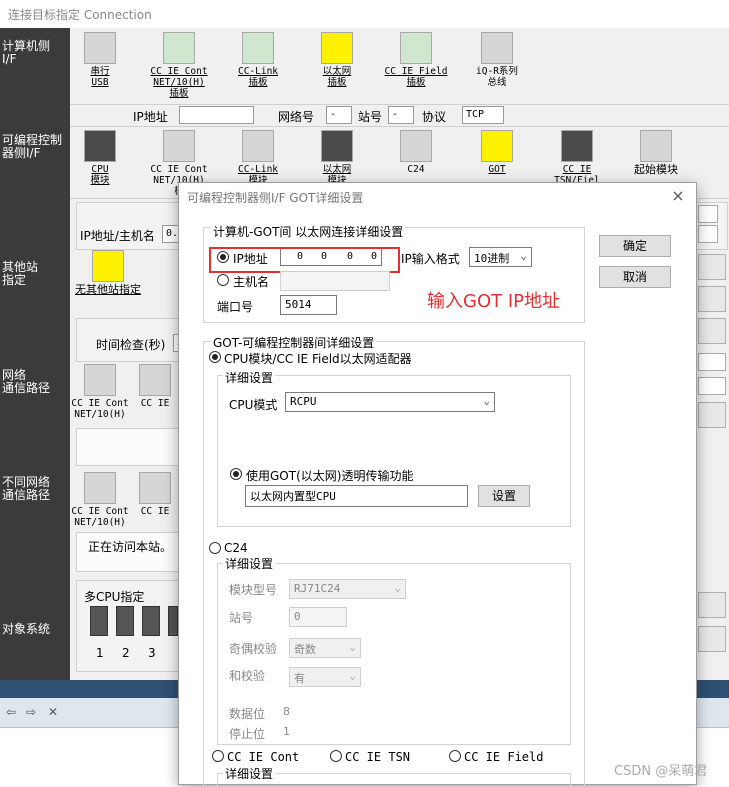 The image size is (729, 787). What do you see at coordinates (26, 488) in the screenshot?
I see `label-diff-network-route: 不同网络 通信路径` at bounding box center [26, 488].